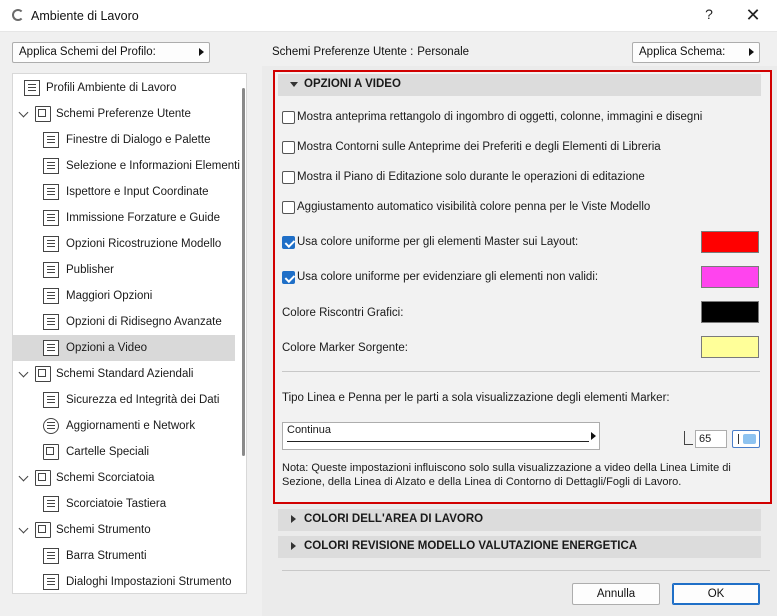 The width and height of the screenshot is (777, 616). I want to click on cancel-button: Annulla, so click(616, 594).